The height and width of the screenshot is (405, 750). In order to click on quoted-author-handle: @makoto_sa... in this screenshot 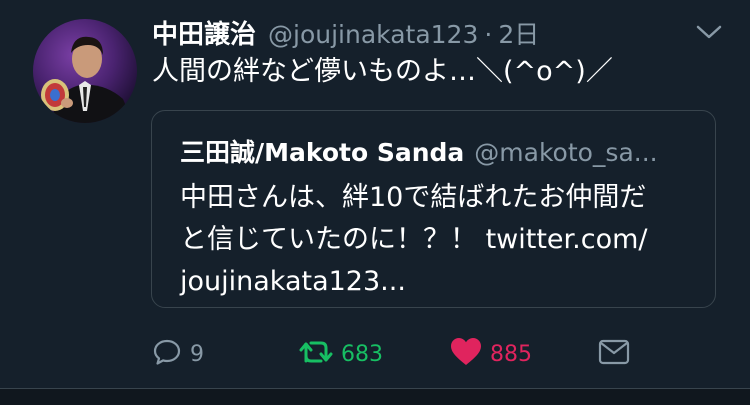, I will do `click(566, 152)`.